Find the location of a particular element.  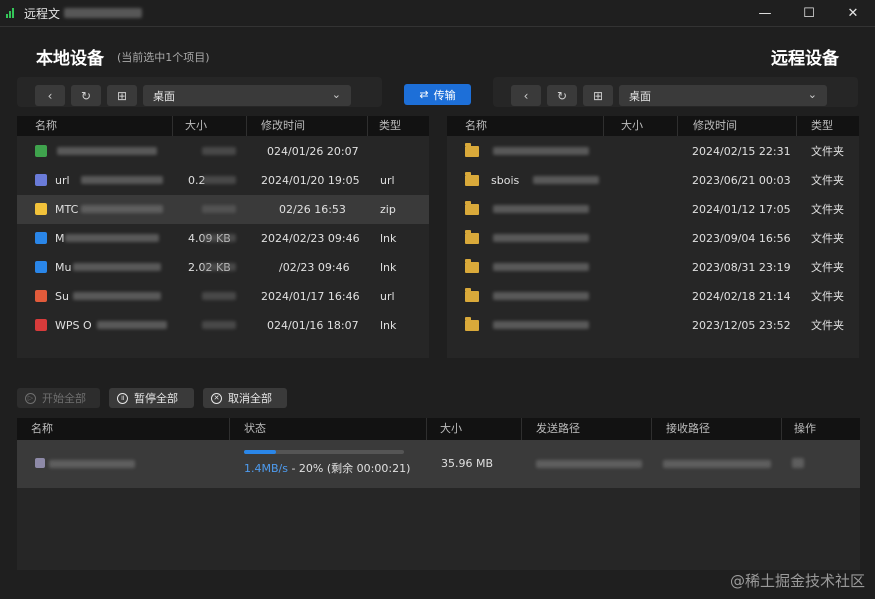

minimize-button: — is located at coordinates (765, 13).